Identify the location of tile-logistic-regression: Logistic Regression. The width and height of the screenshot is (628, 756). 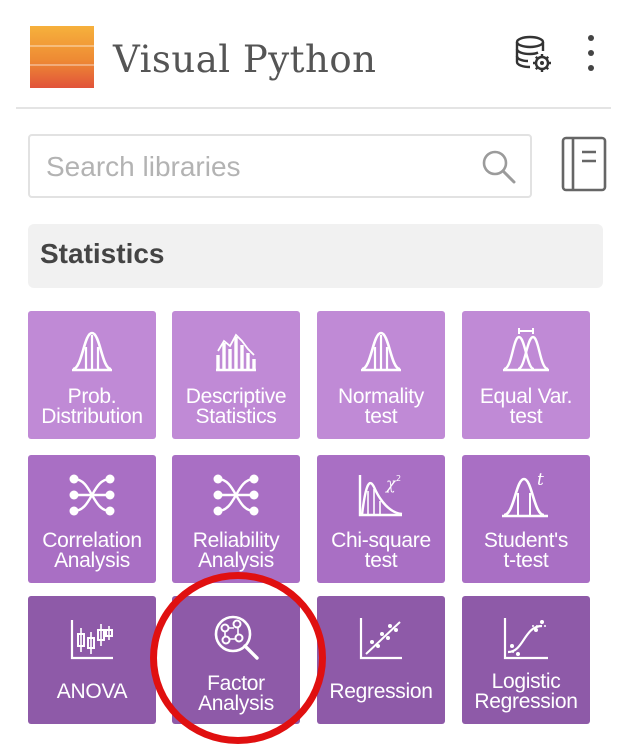
(526, 660).